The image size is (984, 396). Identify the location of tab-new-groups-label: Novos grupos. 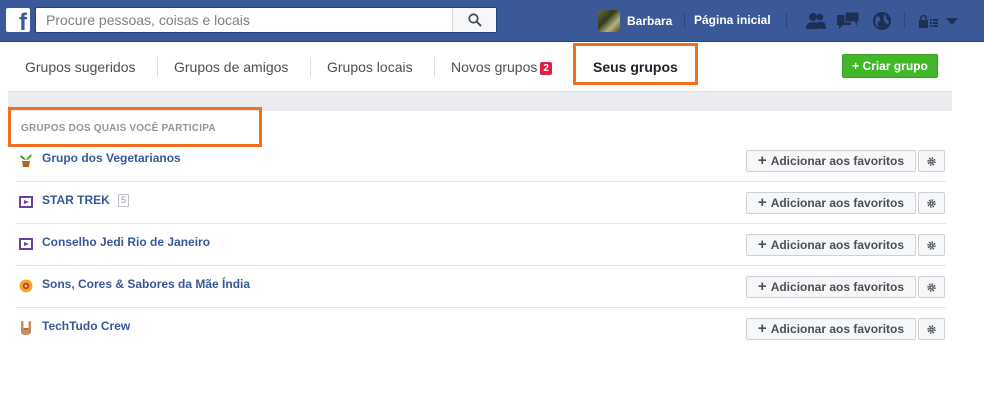
(494, 67).